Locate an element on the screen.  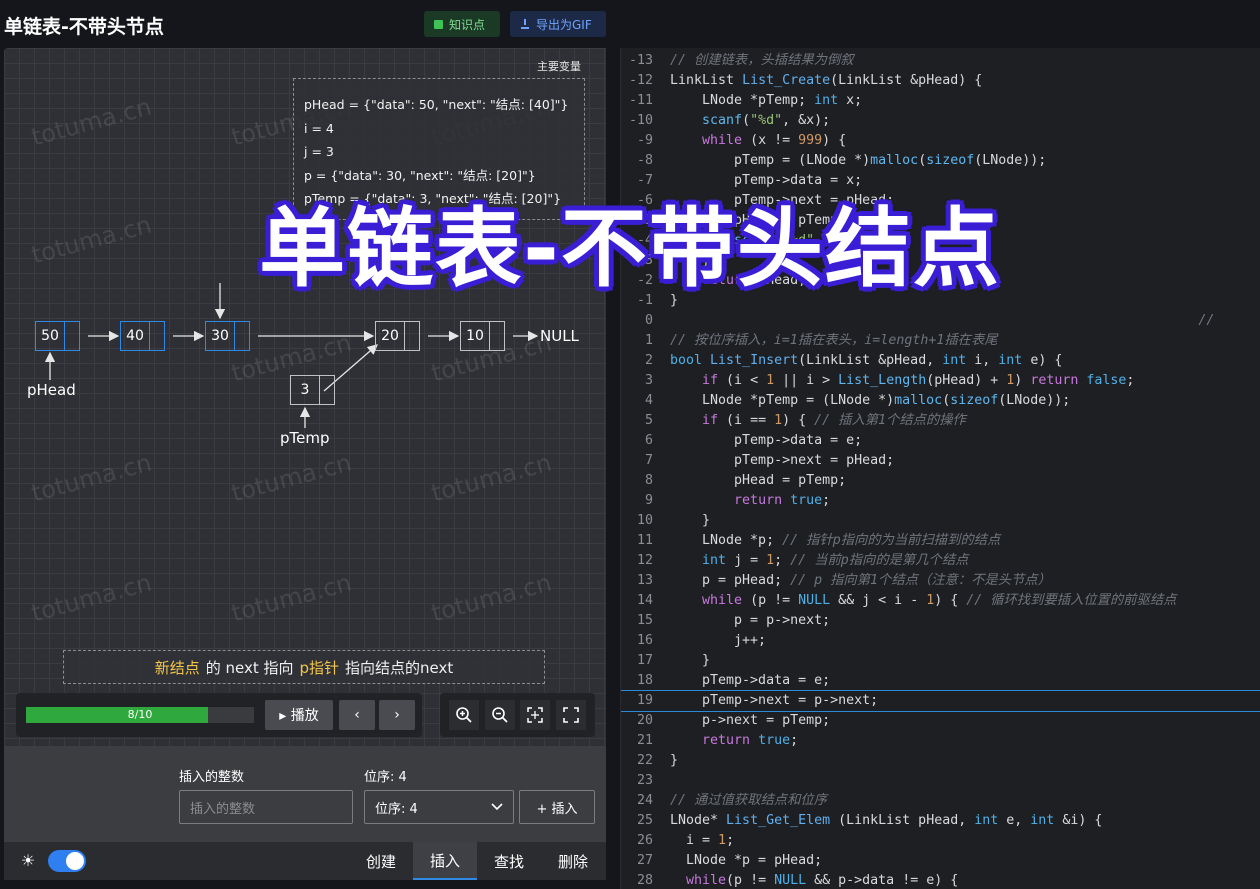
code-line: 24 // 通过值获取结点和位序 is located at coordinates (940, 801).